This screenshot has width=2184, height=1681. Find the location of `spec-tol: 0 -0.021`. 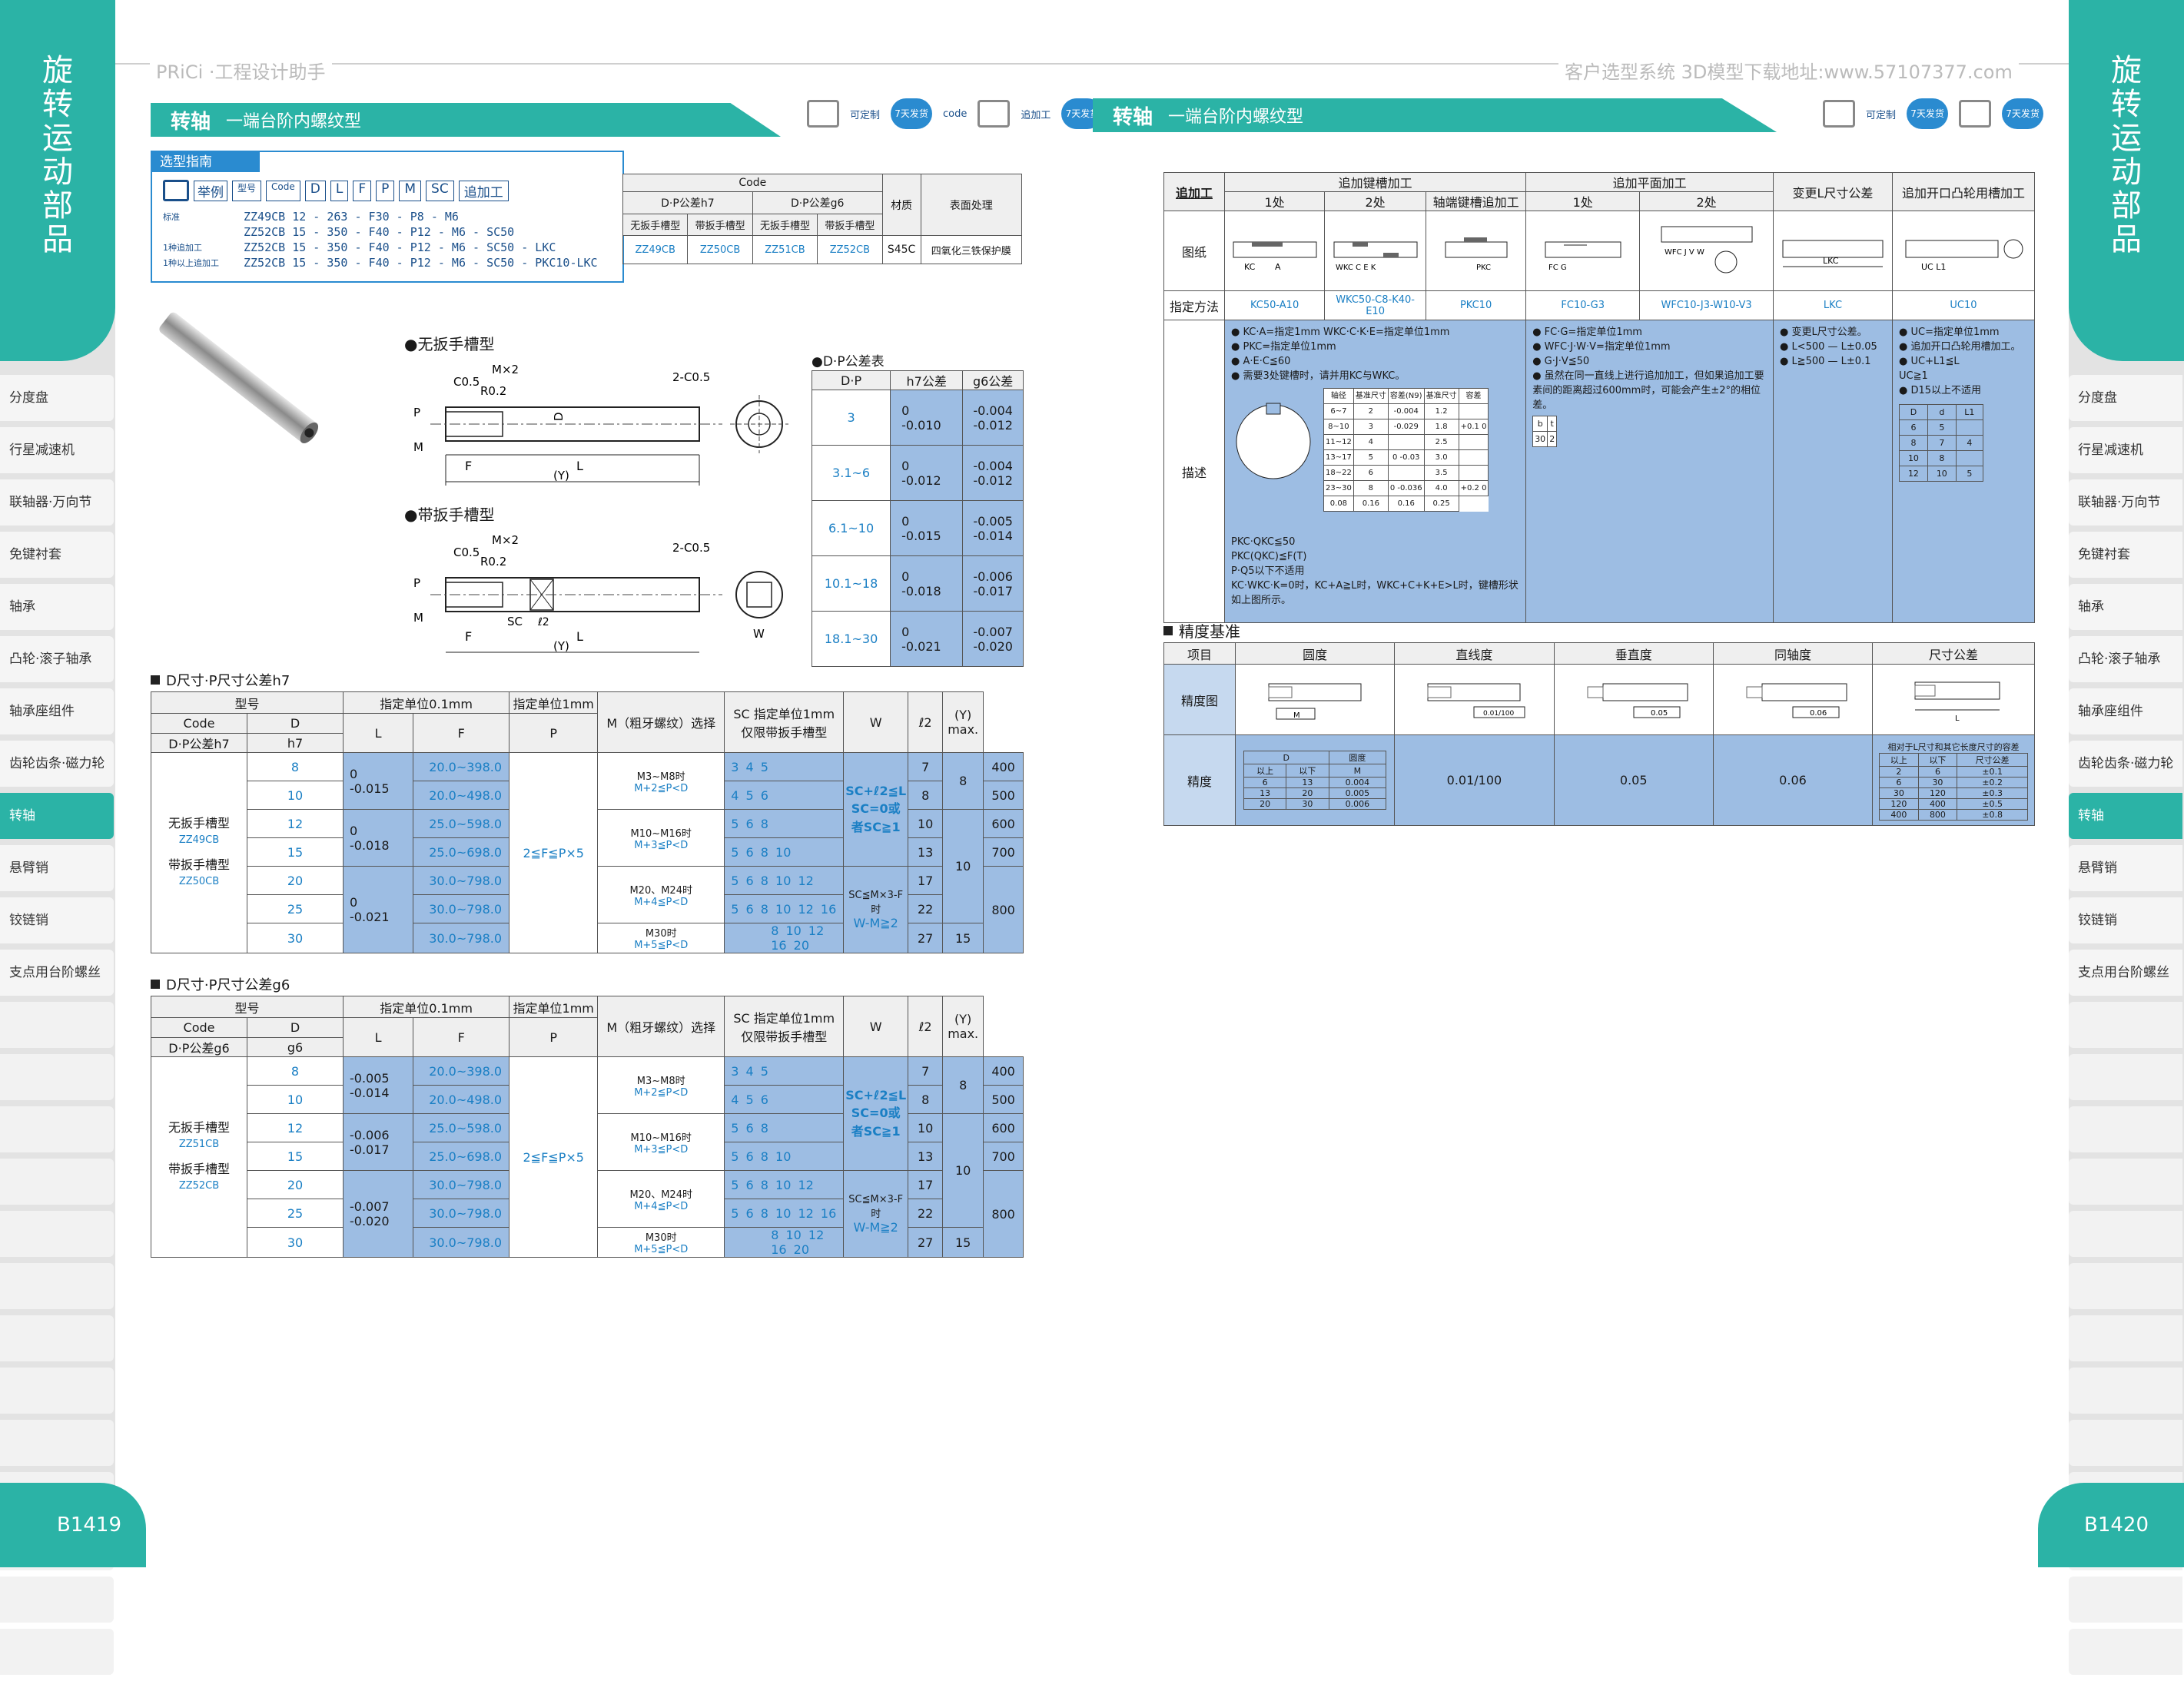

spec-tol: 0 -0.021 is located at coordinates (378, 909).